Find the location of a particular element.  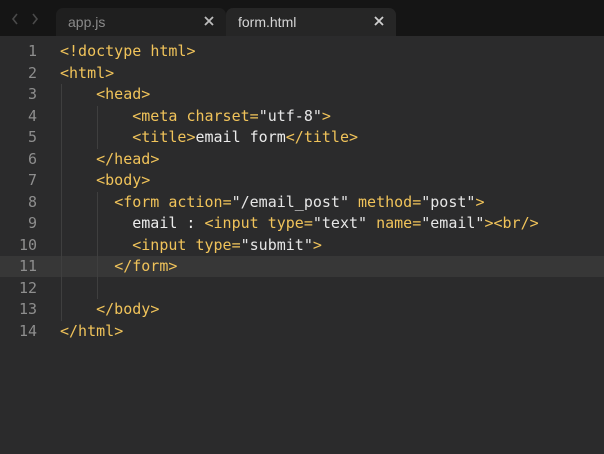

line-number: 3 is located at coordinates (32, 94).